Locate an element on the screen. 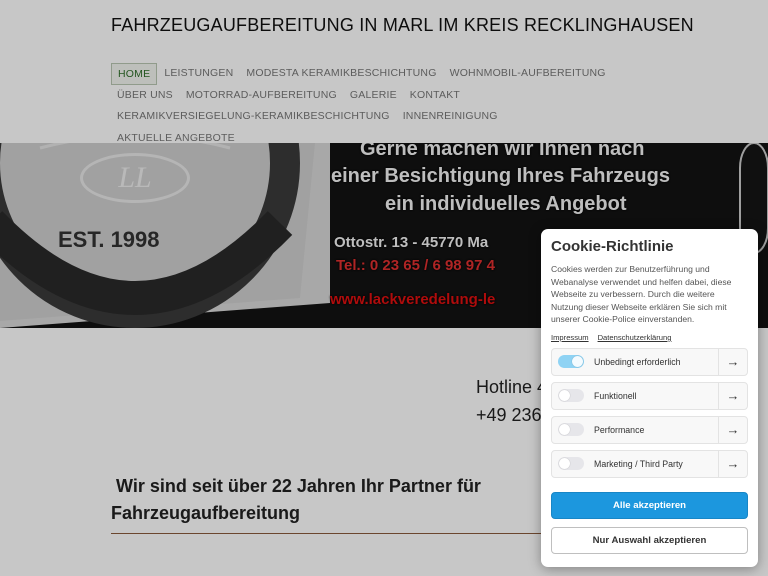 This screenshot has width=768, height=576. cookie-category-functional: Funktionell → is located at coordinates (649, 395).